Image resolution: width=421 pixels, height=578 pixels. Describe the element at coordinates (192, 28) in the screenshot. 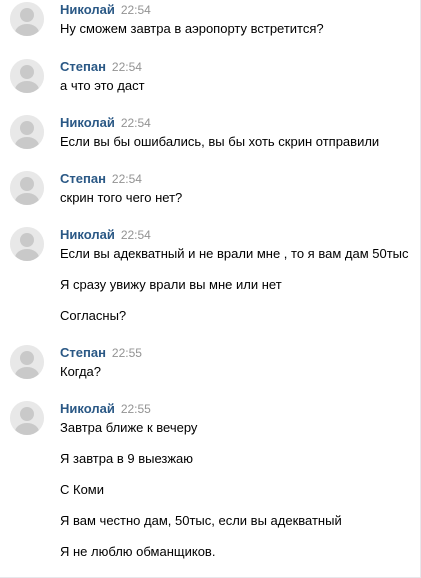

I see `message-text: Ну сможем завтра в аэропорту встретится?` at that location.